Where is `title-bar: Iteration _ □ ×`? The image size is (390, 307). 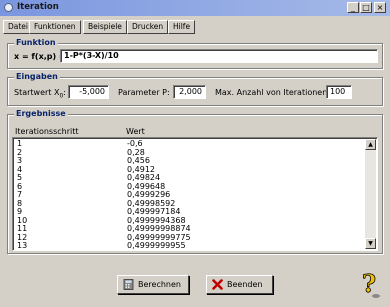 title-bar: Iteration _ □ × is located at coordinates (195, 8).